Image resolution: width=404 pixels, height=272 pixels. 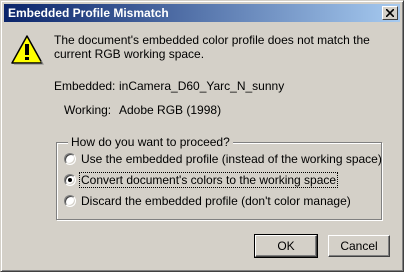 I want to click on title-bar: Embedded Profile Mismatch, so click(x=202, y=13).